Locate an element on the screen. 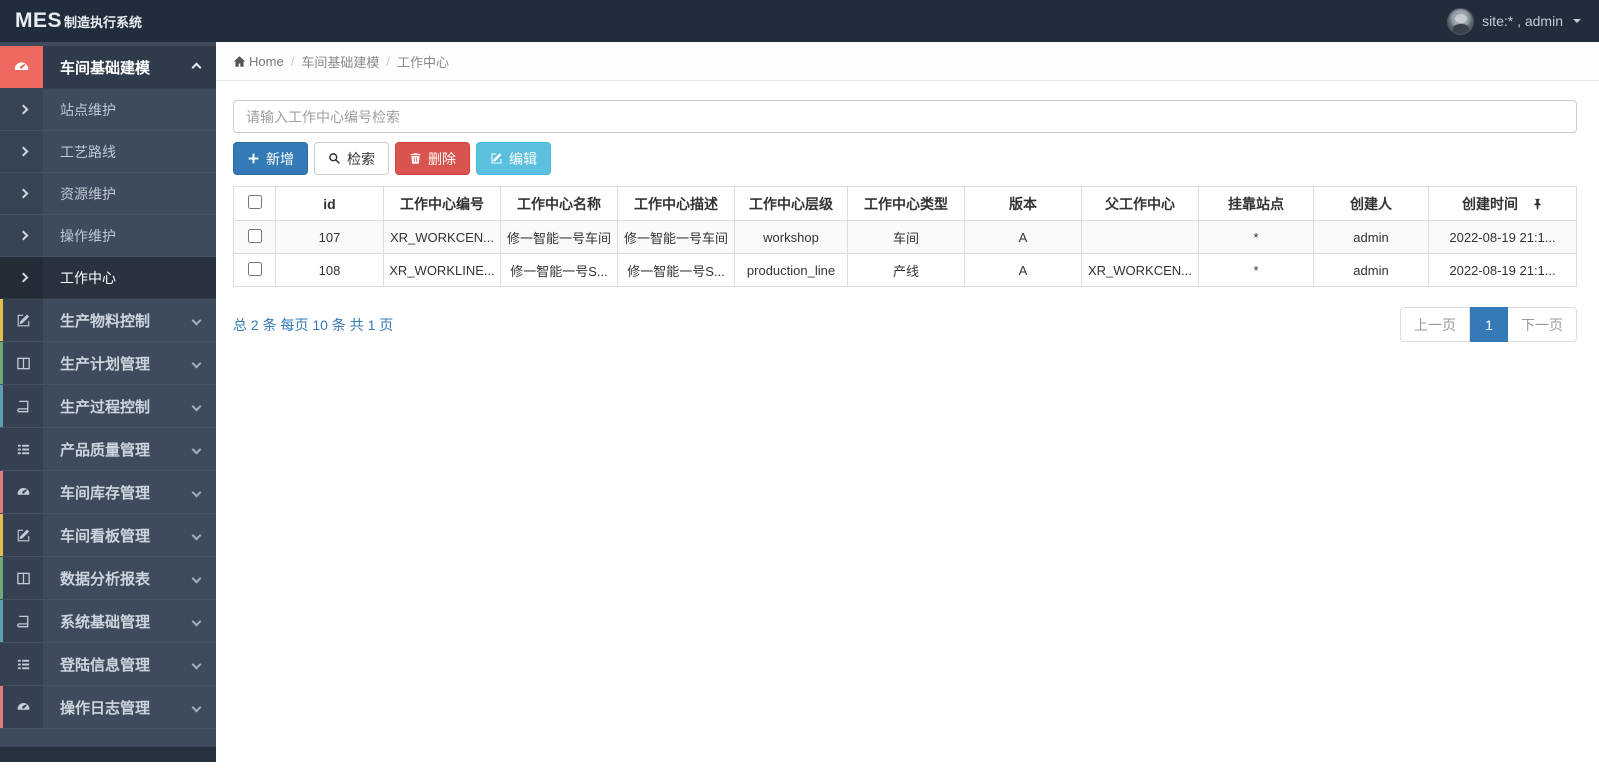 The image size is (1599, 777). search-button: 检索 is located at coordinates (351, 158).